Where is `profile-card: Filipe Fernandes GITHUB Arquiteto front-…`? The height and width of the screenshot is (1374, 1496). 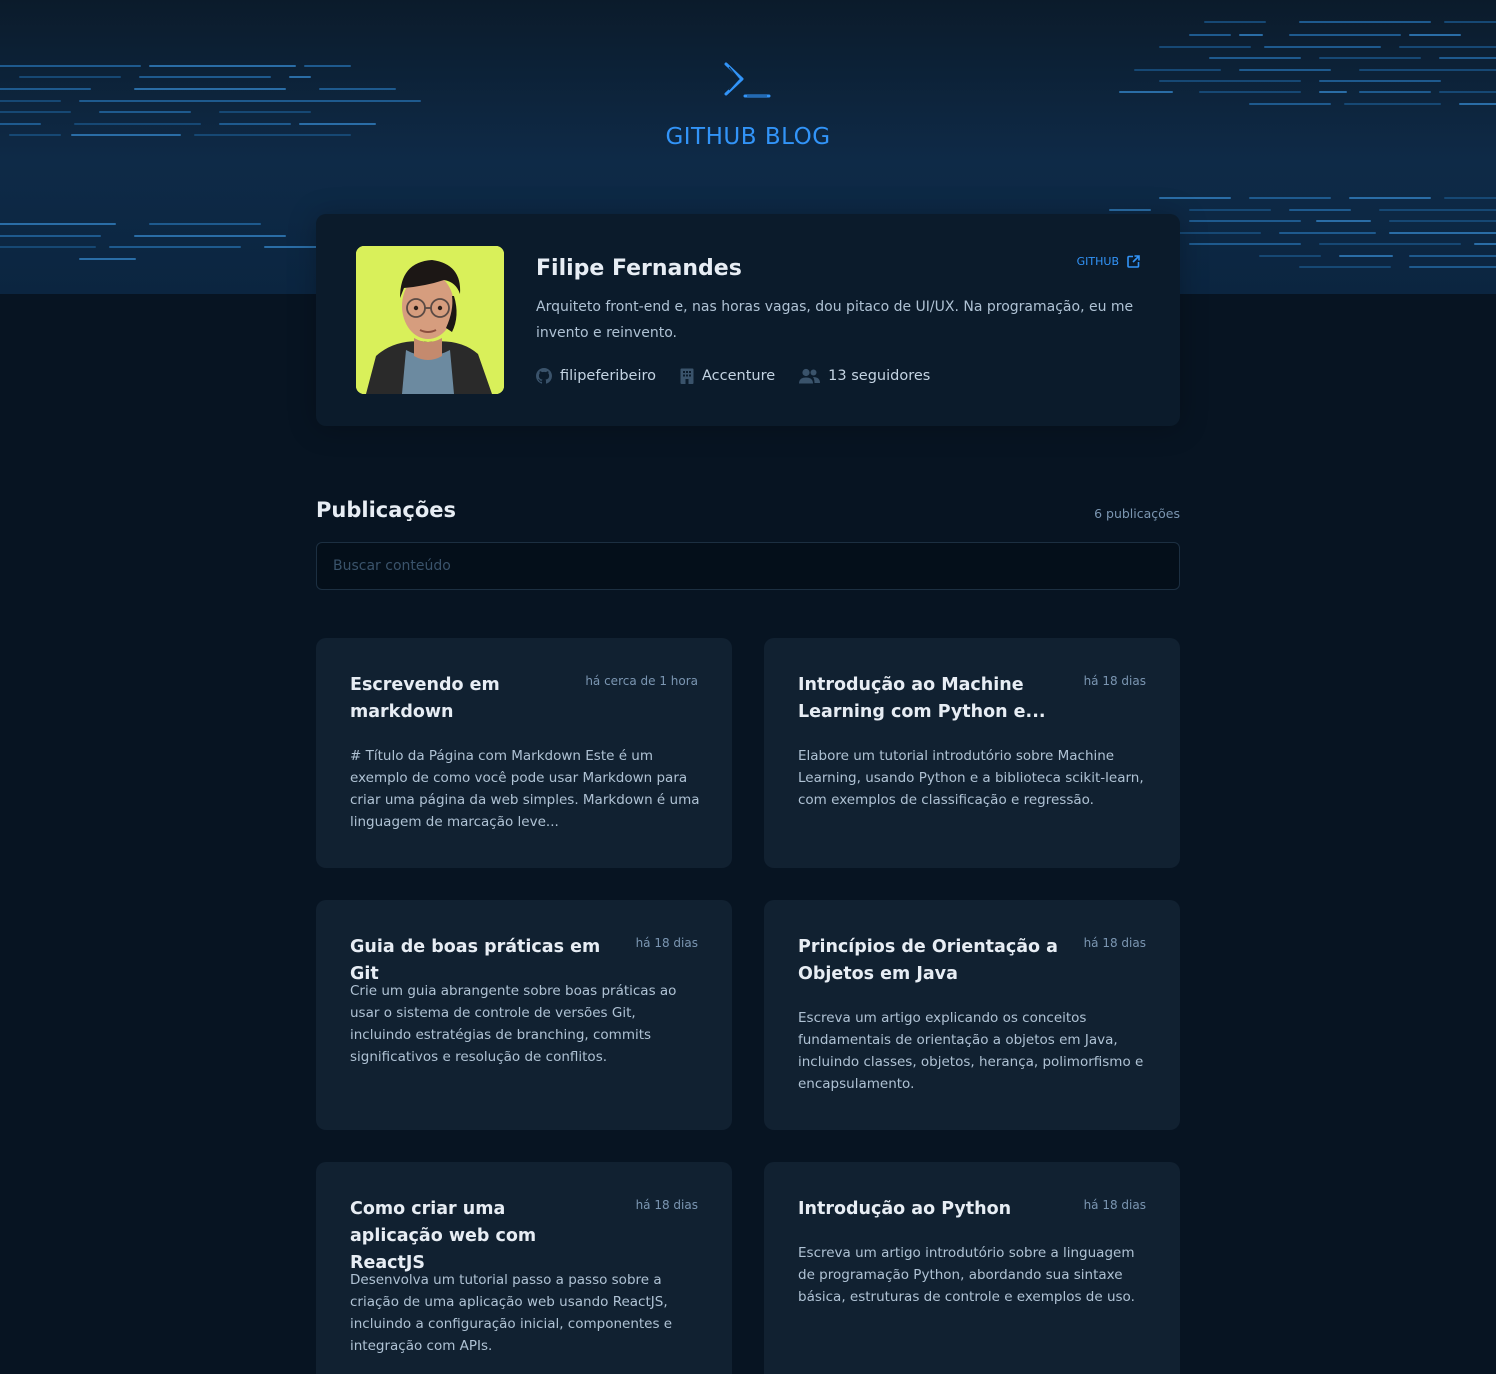
profile-card: Filipe Fernandes GITHUB Arquiteto front-… is located at coordinates (748, 320).